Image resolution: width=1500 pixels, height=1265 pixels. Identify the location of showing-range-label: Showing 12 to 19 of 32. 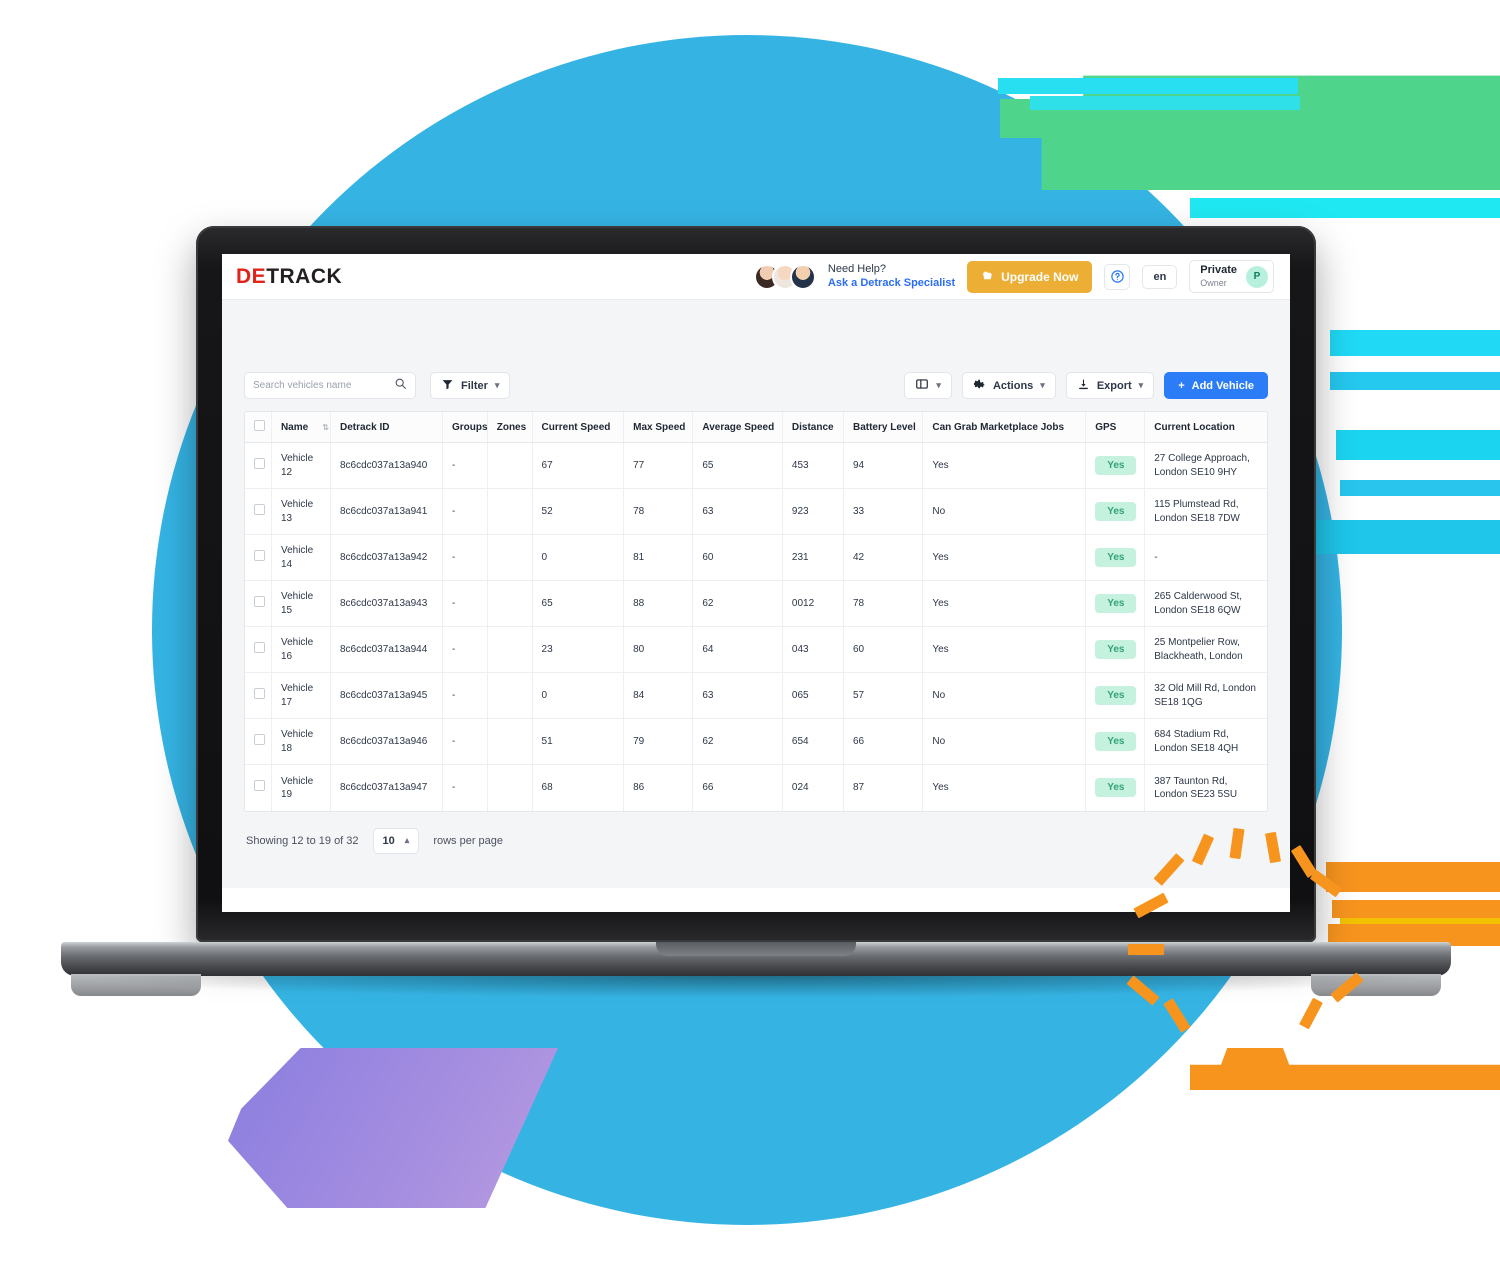
(302, 840).